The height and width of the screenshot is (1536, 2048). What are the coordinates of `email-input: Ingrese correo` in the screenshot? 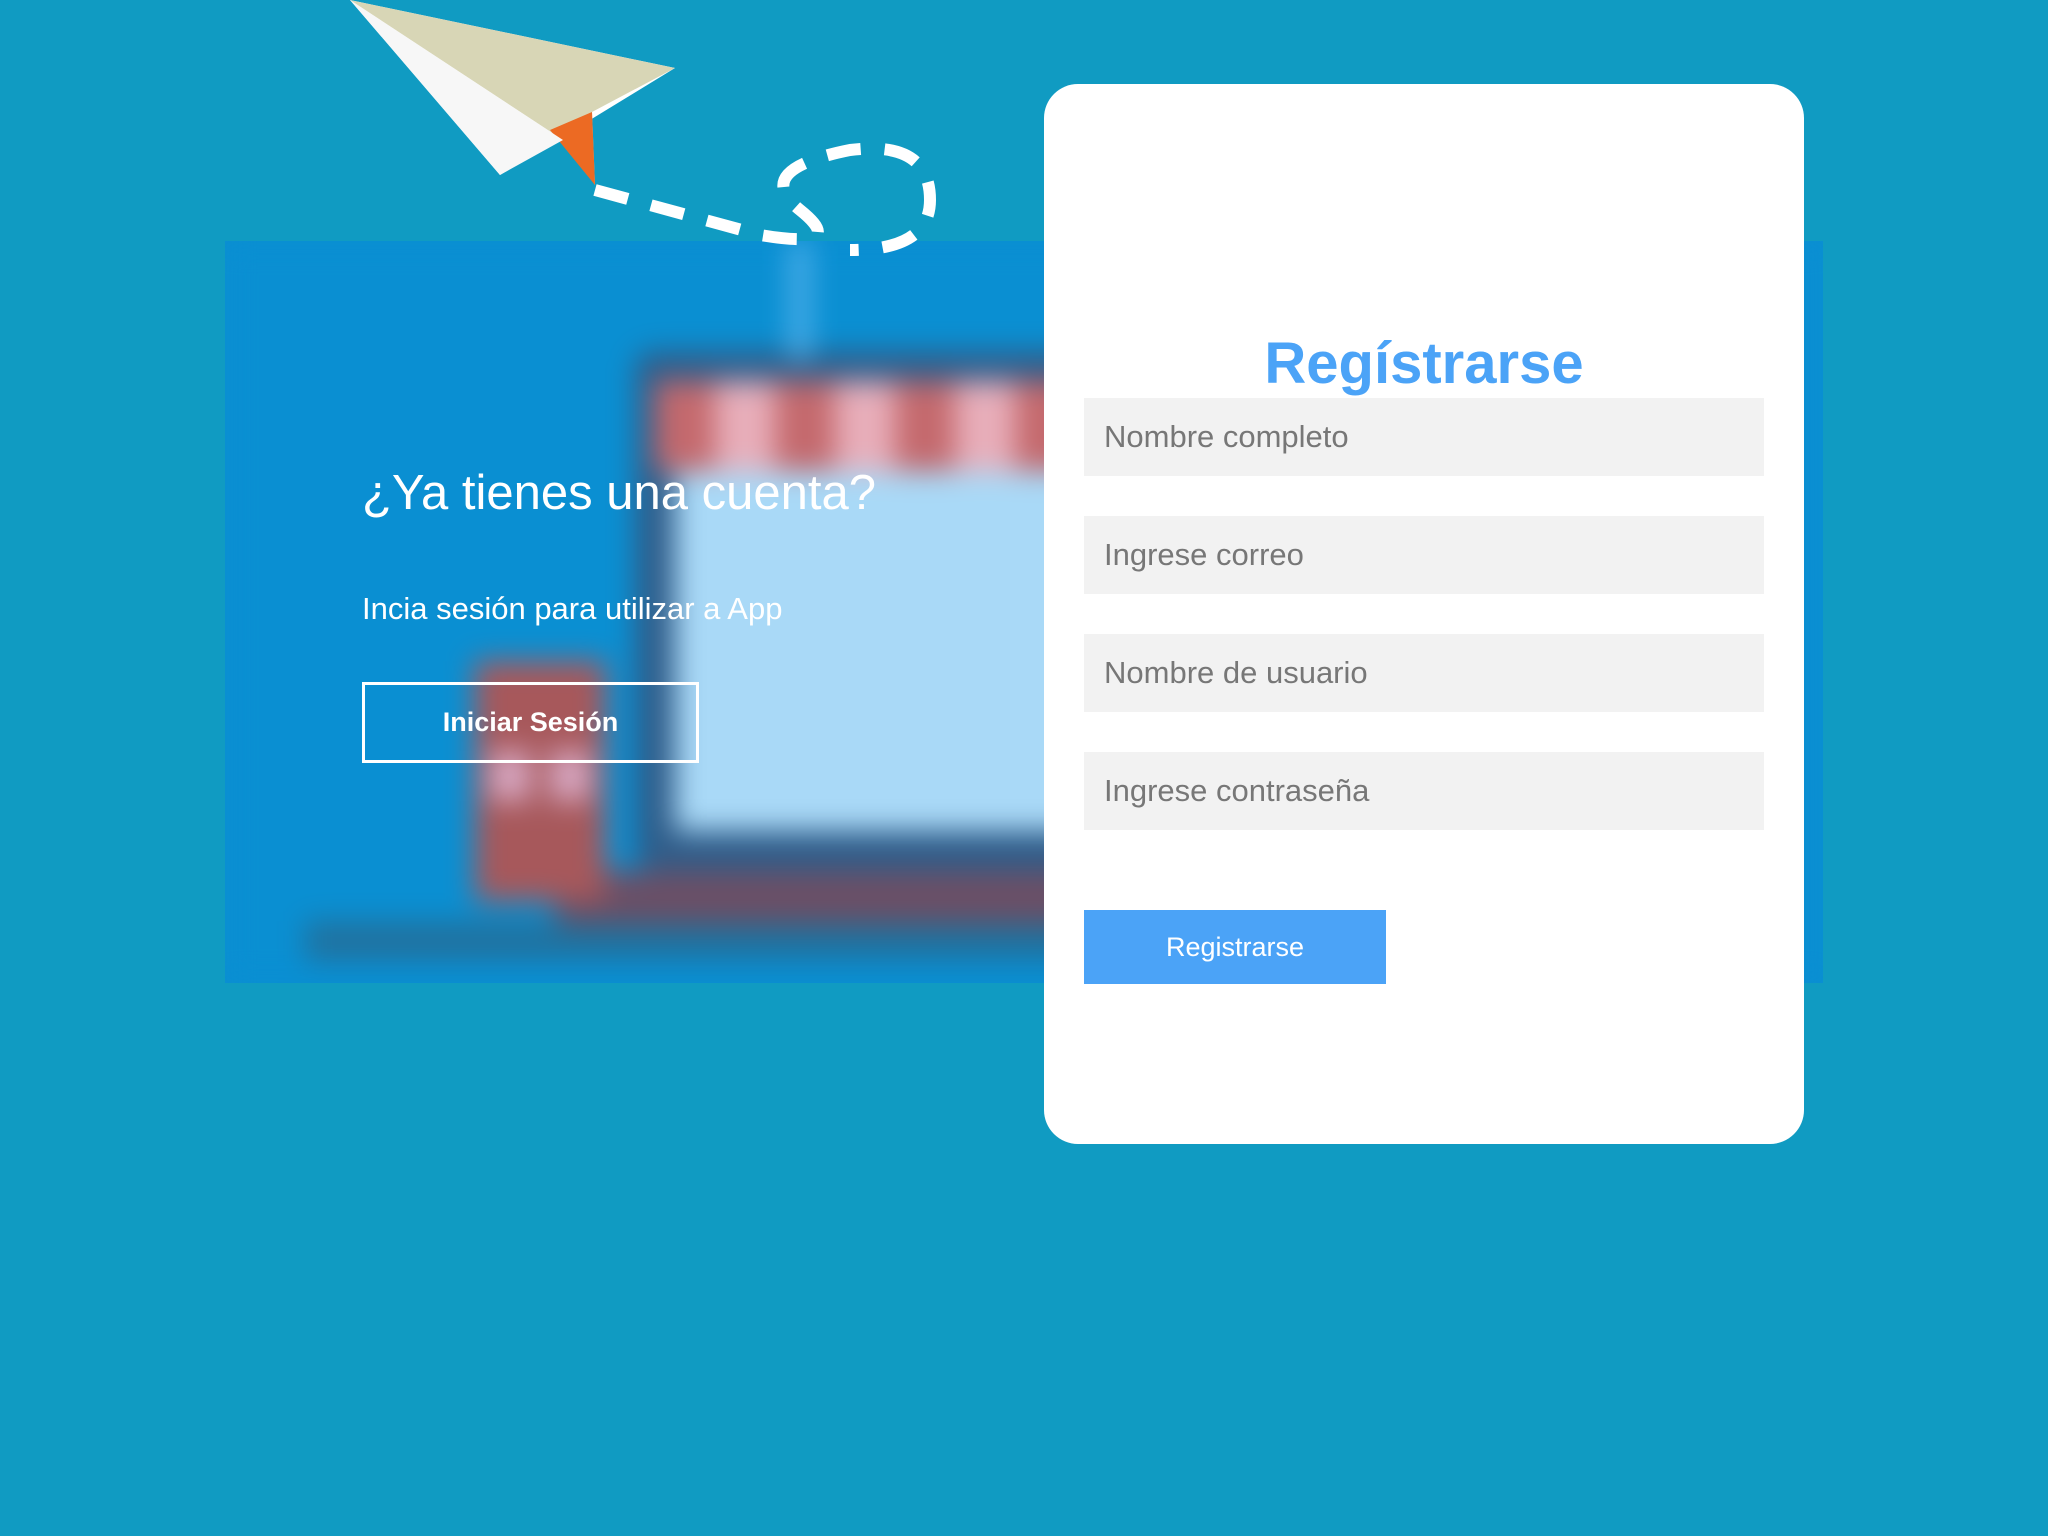 It's located at (1424, 555).